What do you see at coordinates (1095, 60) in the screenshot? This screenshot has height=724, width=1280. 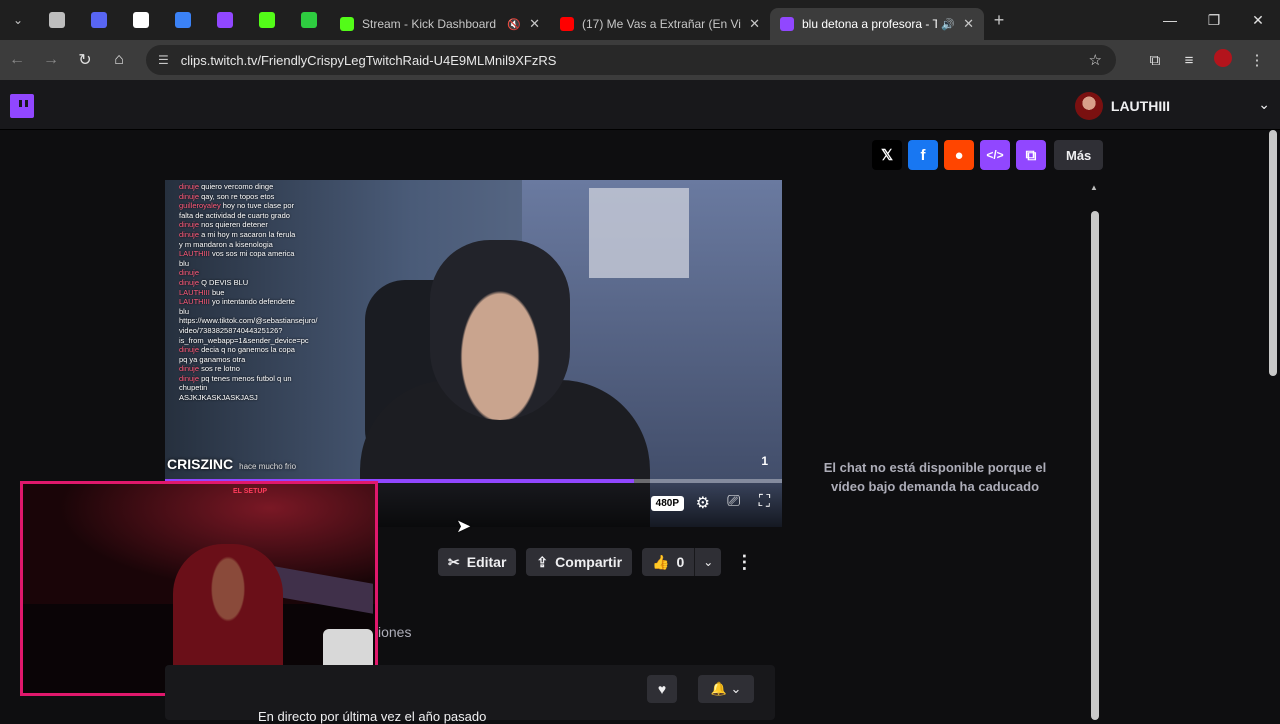 I see `bookmark-star-icon: ☆` at bounding box center [1095, 60].